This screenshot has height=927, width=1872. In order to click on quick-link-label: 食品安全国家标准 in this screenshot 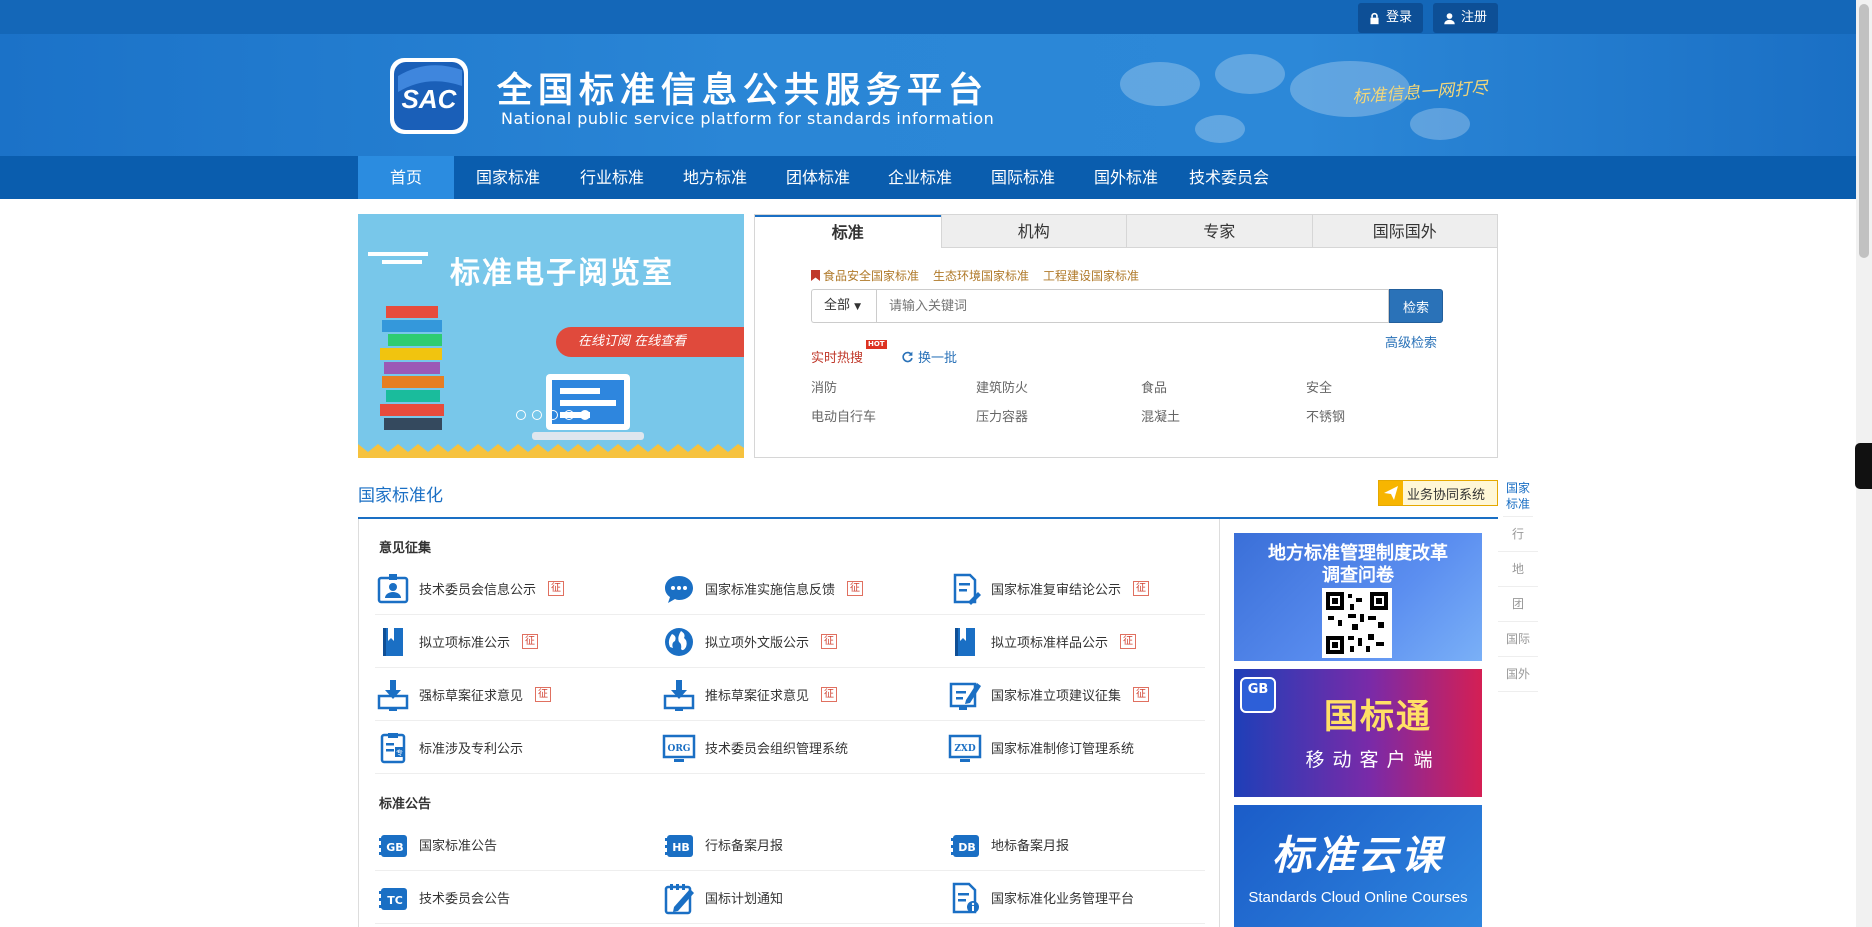, I will do `click(871, 276)`.